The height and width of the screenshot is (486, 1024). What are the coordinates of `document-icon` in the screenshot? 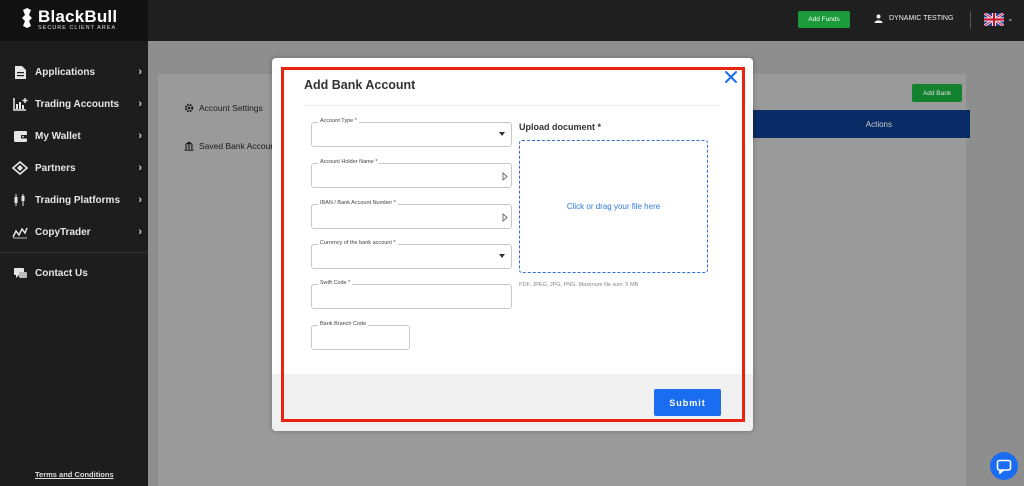 It's located at (20, 72).